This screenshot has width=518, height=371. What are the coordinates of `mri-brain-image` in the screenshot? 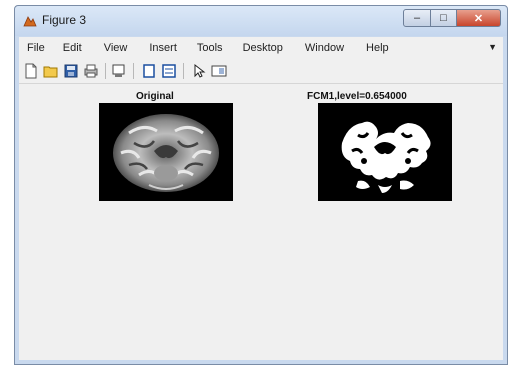 It's located at (166, 153).